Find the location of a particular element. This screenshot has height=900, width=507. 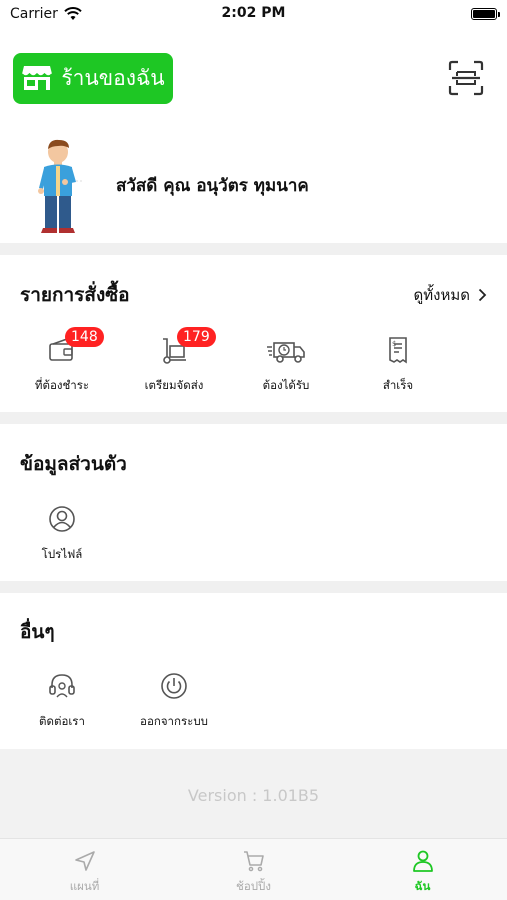

contact-us-item: ติดต่อเรา is located at coordinates (62, 701).